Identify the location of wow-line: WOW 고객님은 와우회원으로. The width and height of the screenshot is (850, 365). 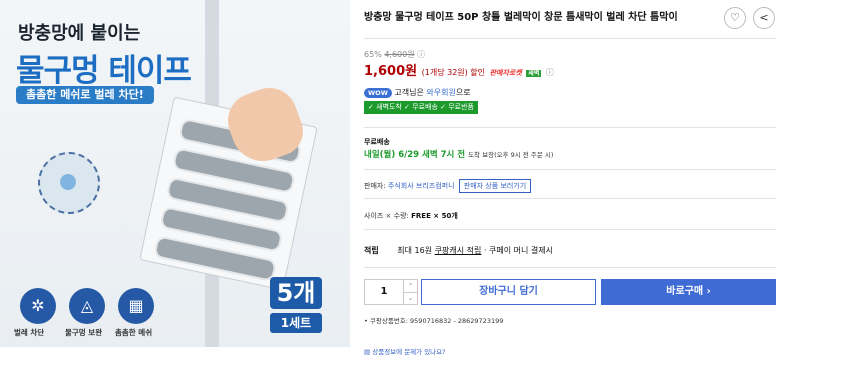
(417, 92).